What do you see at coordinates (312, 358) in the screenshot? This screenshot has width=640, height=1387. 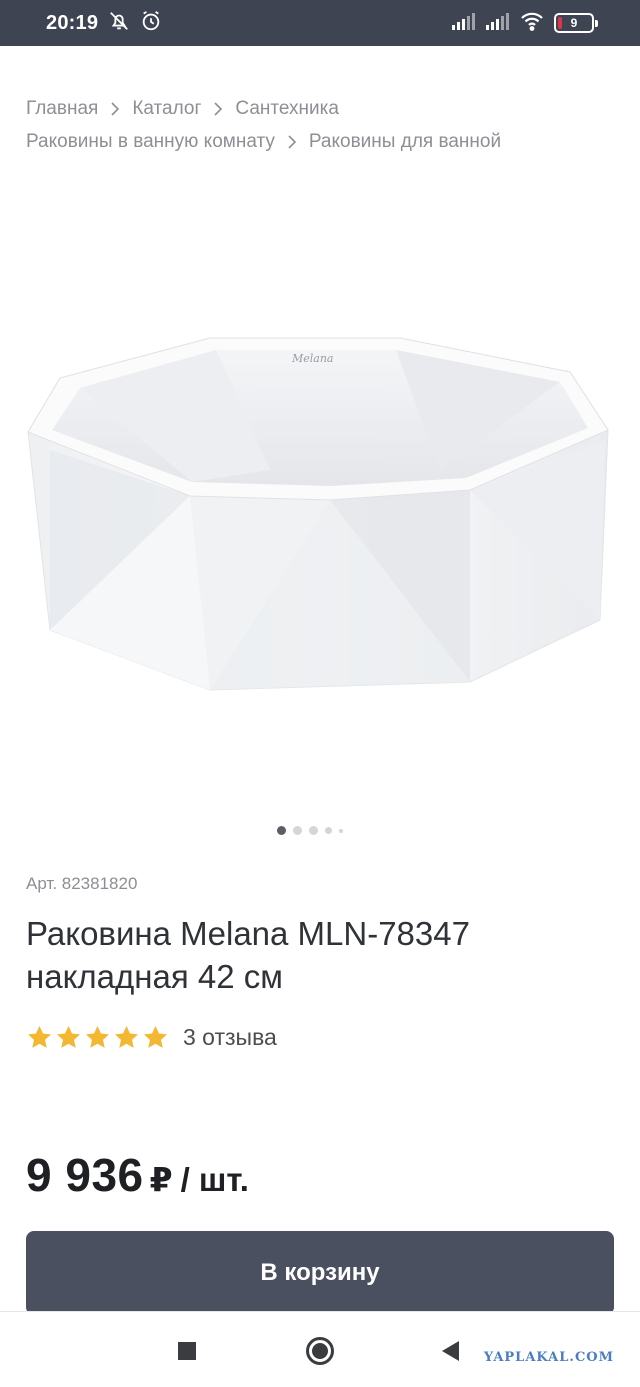 I see `brand-mark: Melana` at bounding box center [312, 358].